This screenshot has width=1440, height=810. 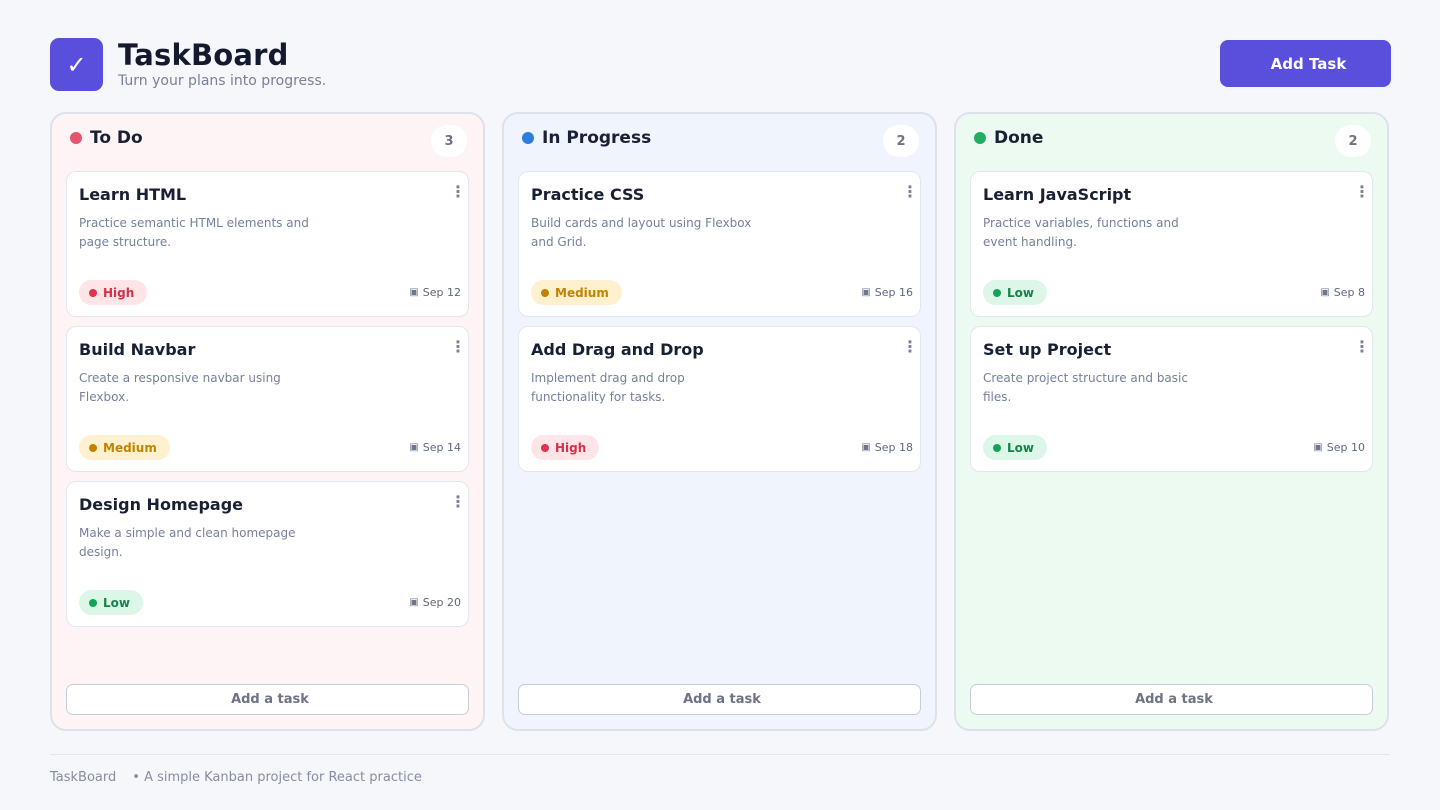 What do you see at coordinates (1057, 194) in the screenshot?
I see `task-title: Learn JavaScript` at bounding box center [1057, 194].